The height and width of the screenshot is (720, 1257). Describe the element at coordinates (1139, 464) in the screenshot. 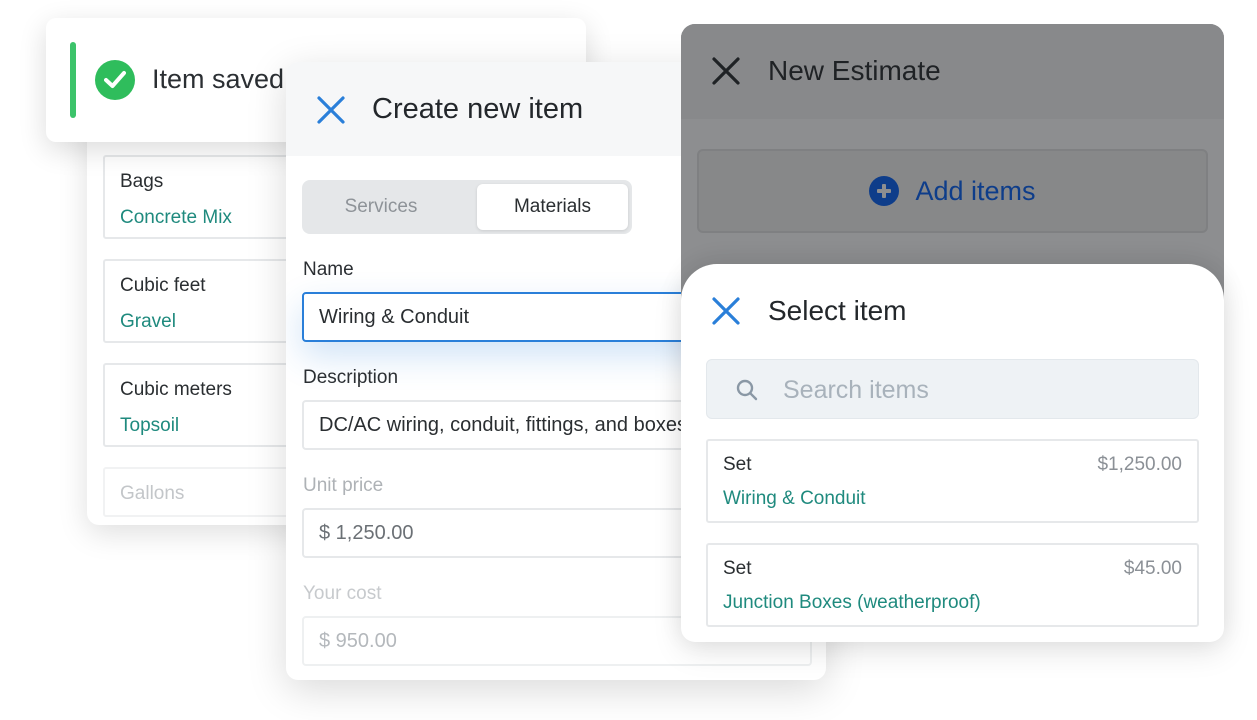

I see `item-price: $1,250.00` at that location.